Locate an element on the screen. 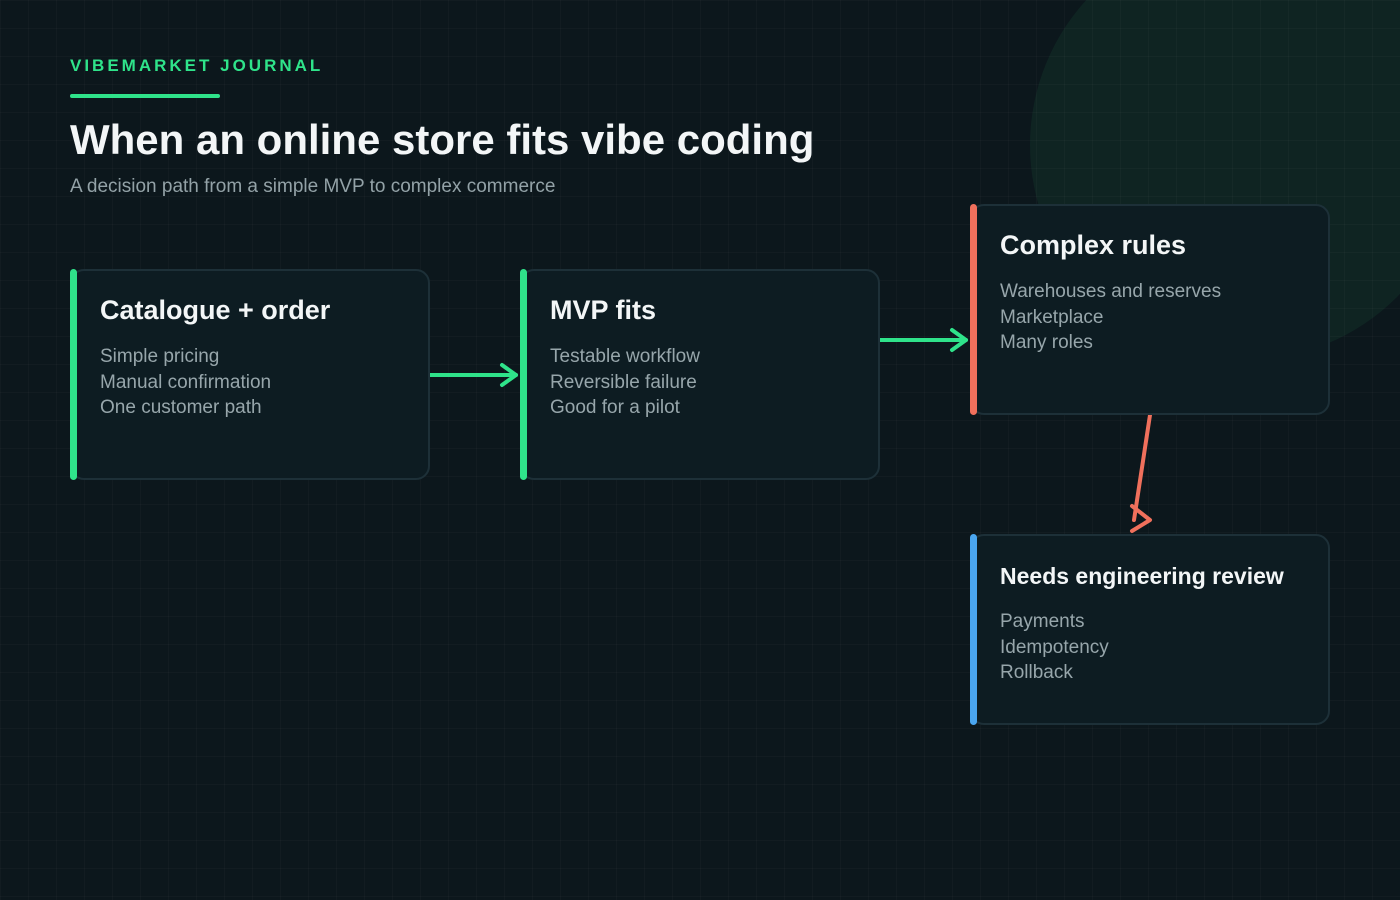 Image resolution: width=1400 pixels, height=900 pixels. card-item: Good for a pilot is located at coordinates (615, 408).